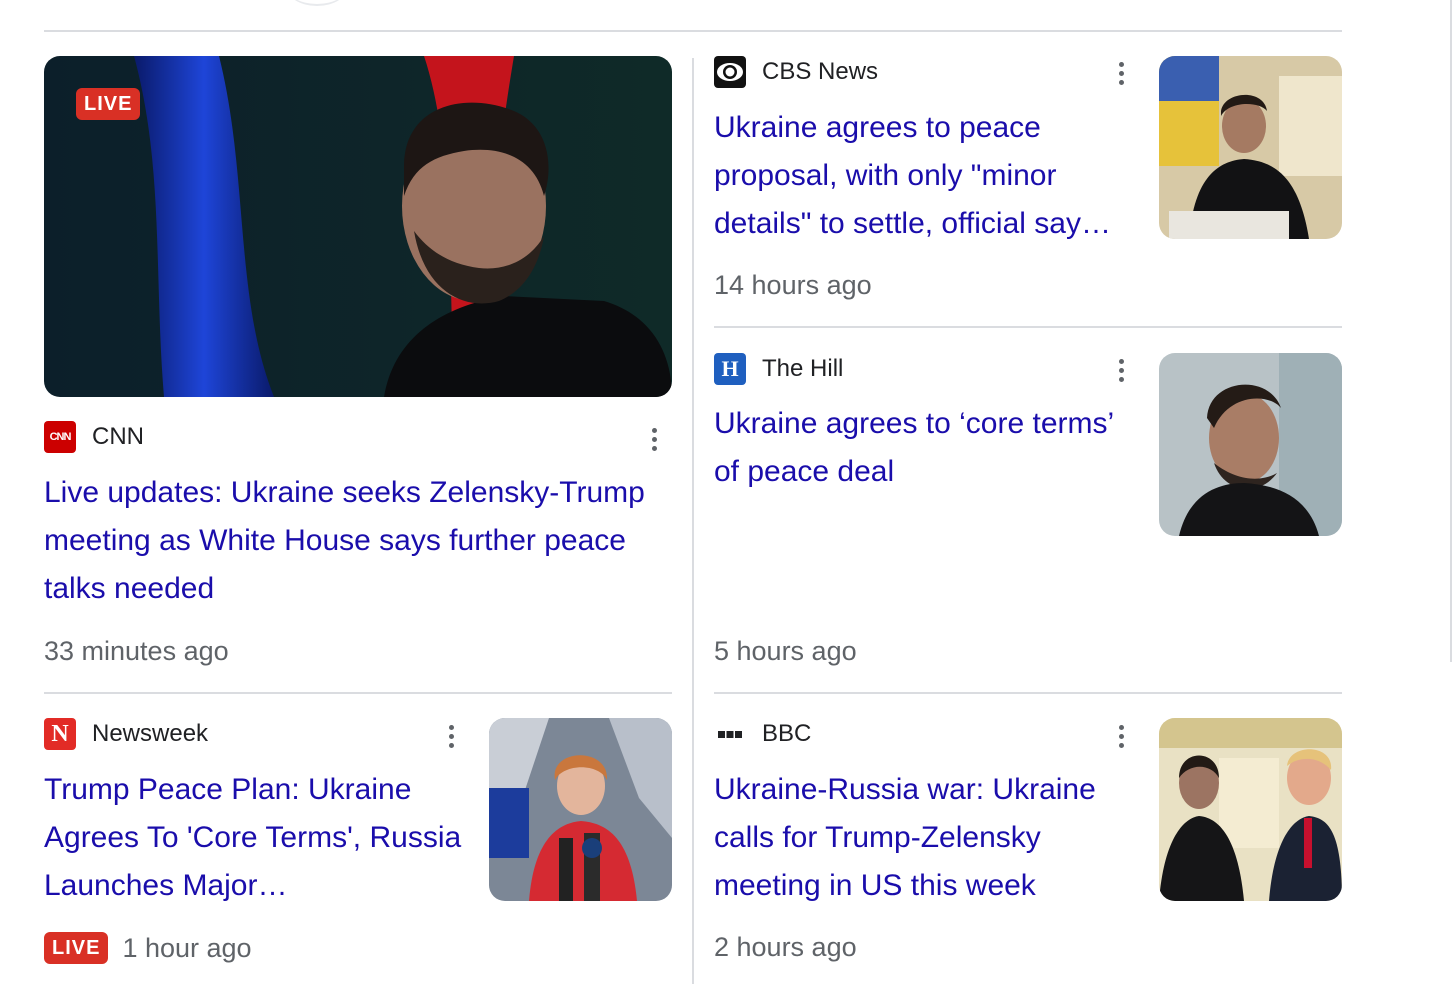 The image size is (1456, 984). What do you see at coordinates (1451, 331) in the screenshot?
I see `scrollbar-track` at bounding box center [1451, 331].